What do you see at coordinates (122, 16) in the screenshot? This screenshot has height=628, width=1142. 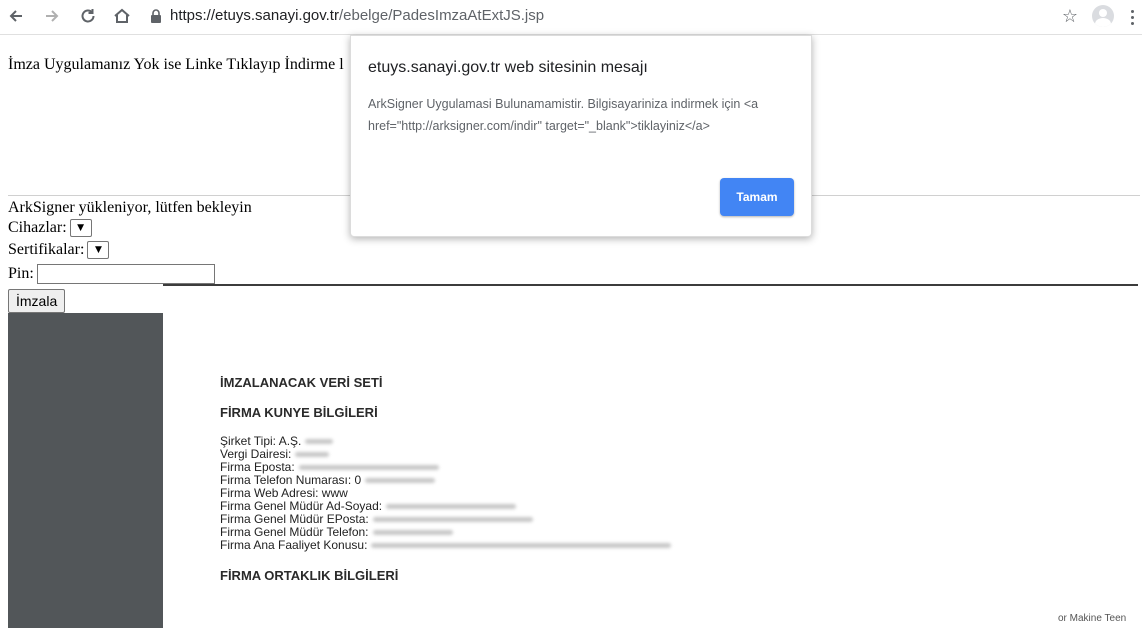 I see `home-icon` at bounding box center [122, 16].